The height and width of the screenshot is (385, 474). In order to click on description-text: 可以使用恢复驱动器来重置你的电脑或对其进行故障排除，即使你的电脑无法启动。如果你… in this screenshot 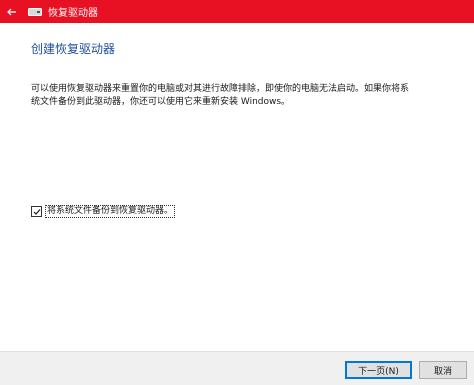, I will do `click(220, 95)`.